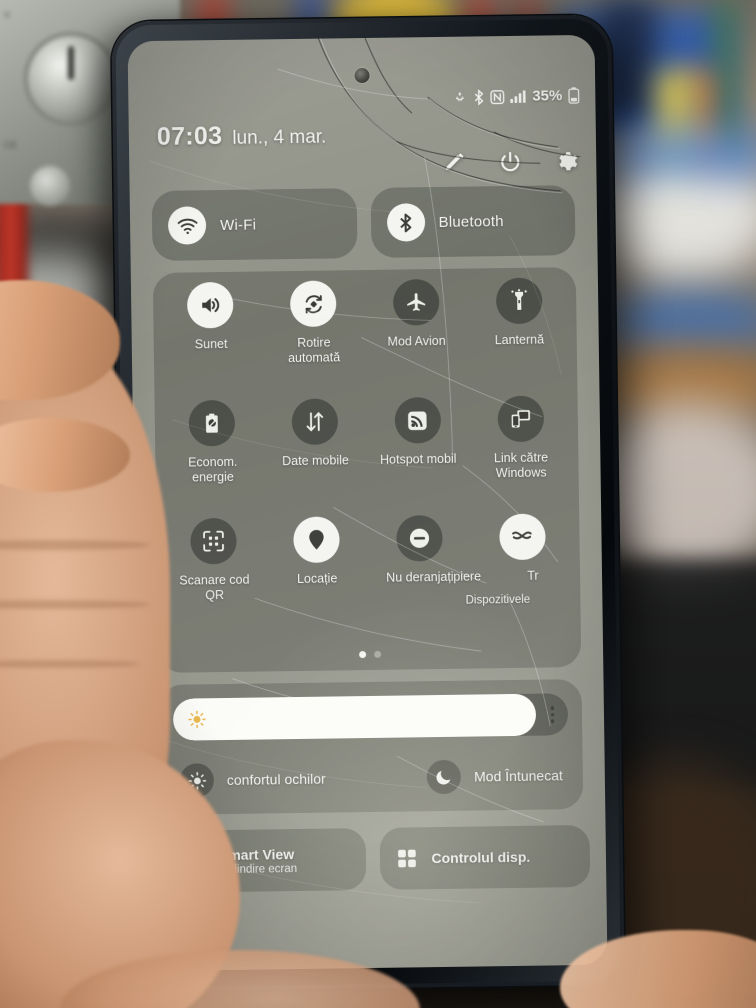 This screenshot has width=756, height=1008. What do you see at coordinates (354, 717) in the screenshot?
I see `brightness-fill` at bounding box center [354, 717].